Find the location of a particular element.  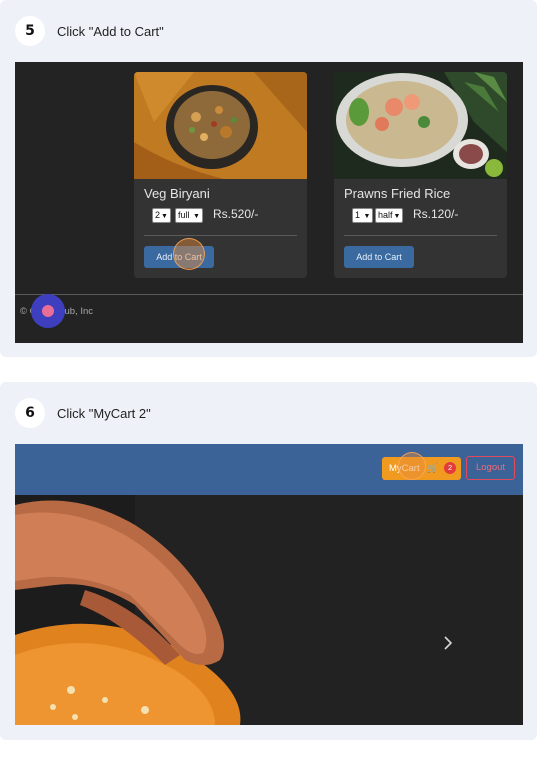

cursor-dot is located at coordinates (48, 311).